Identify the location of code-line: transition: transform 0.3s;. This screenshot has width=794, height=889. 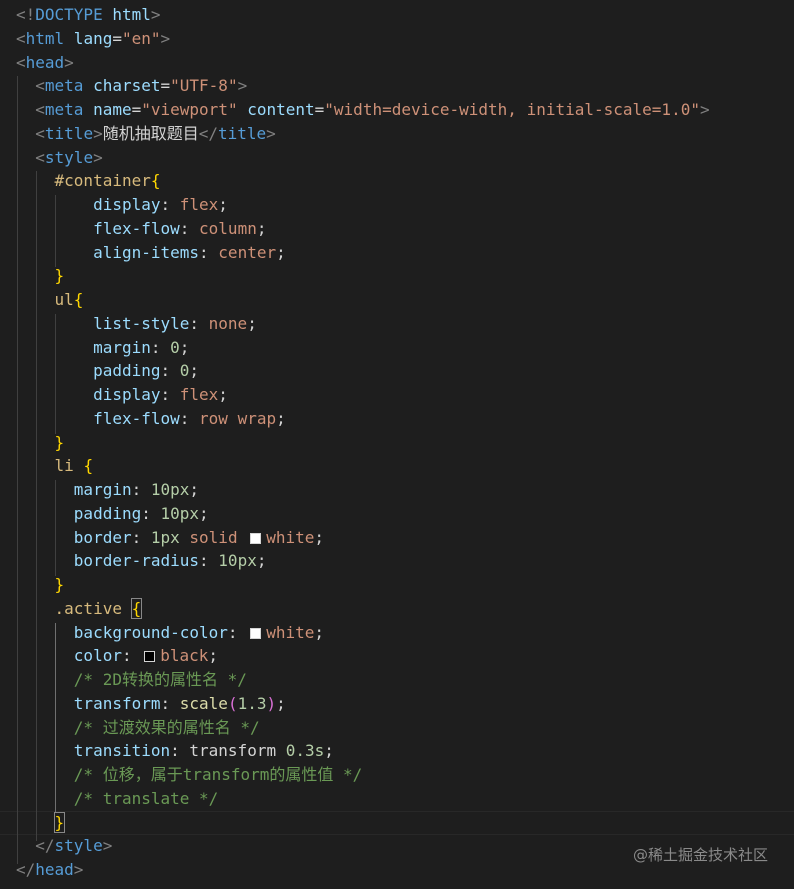
(175, 751).